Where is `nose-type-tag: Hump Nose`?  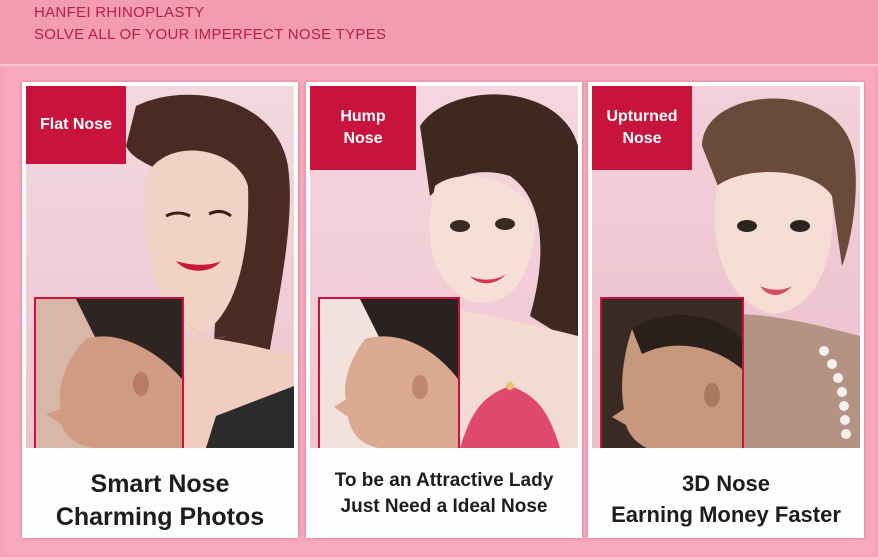 nose-type-tag: Hump Nose is located at coordinates (363, 128).